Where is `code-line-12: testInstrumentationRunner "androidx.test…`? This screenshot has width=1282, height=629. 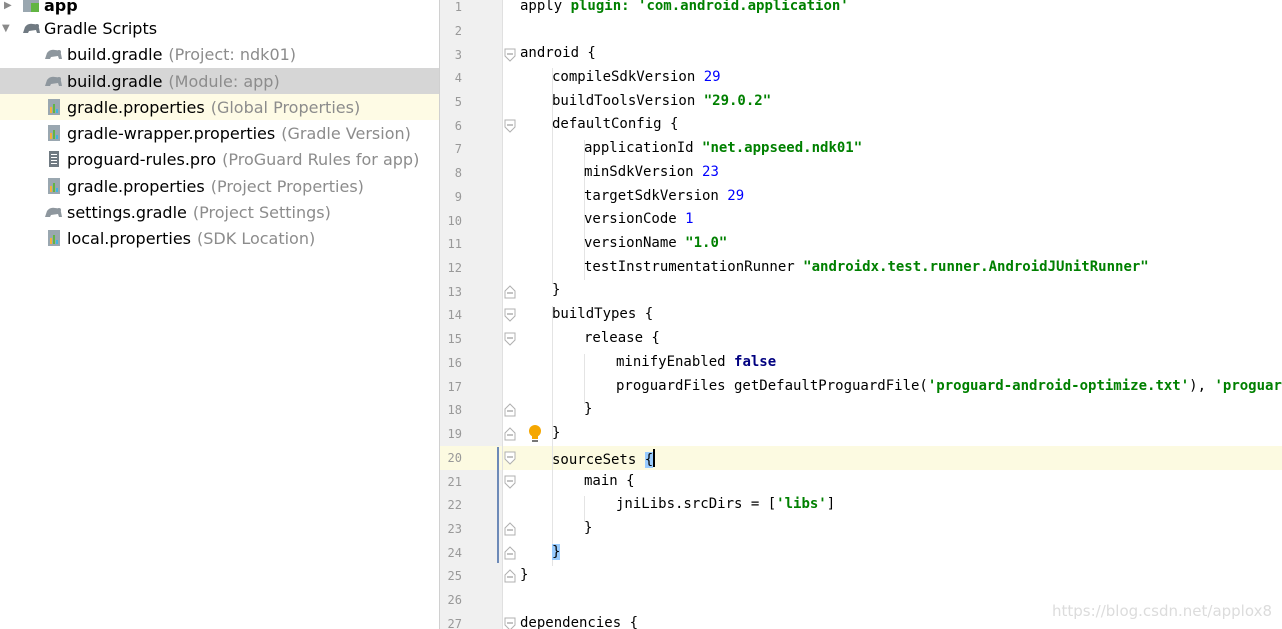
code-line-12: testInstrumentationRunner "androidx.test… is located at coordinates (866, 267).